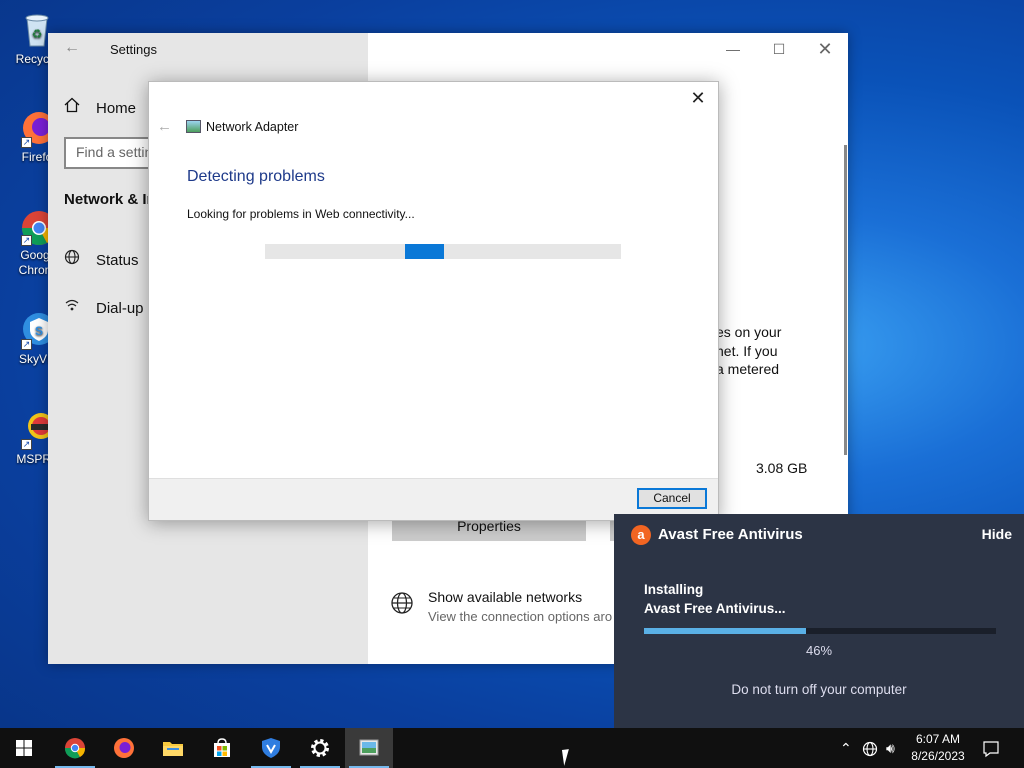  I want to click on taskbar-microsoft-store, so click(222, 748).